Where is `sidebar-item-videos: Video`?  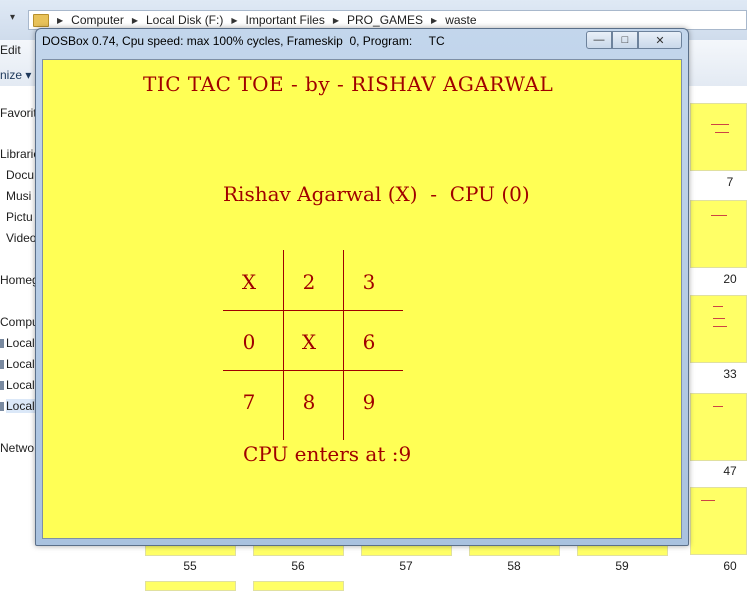 sidebar-item-videos: Video is located at coordinates (21, 238).